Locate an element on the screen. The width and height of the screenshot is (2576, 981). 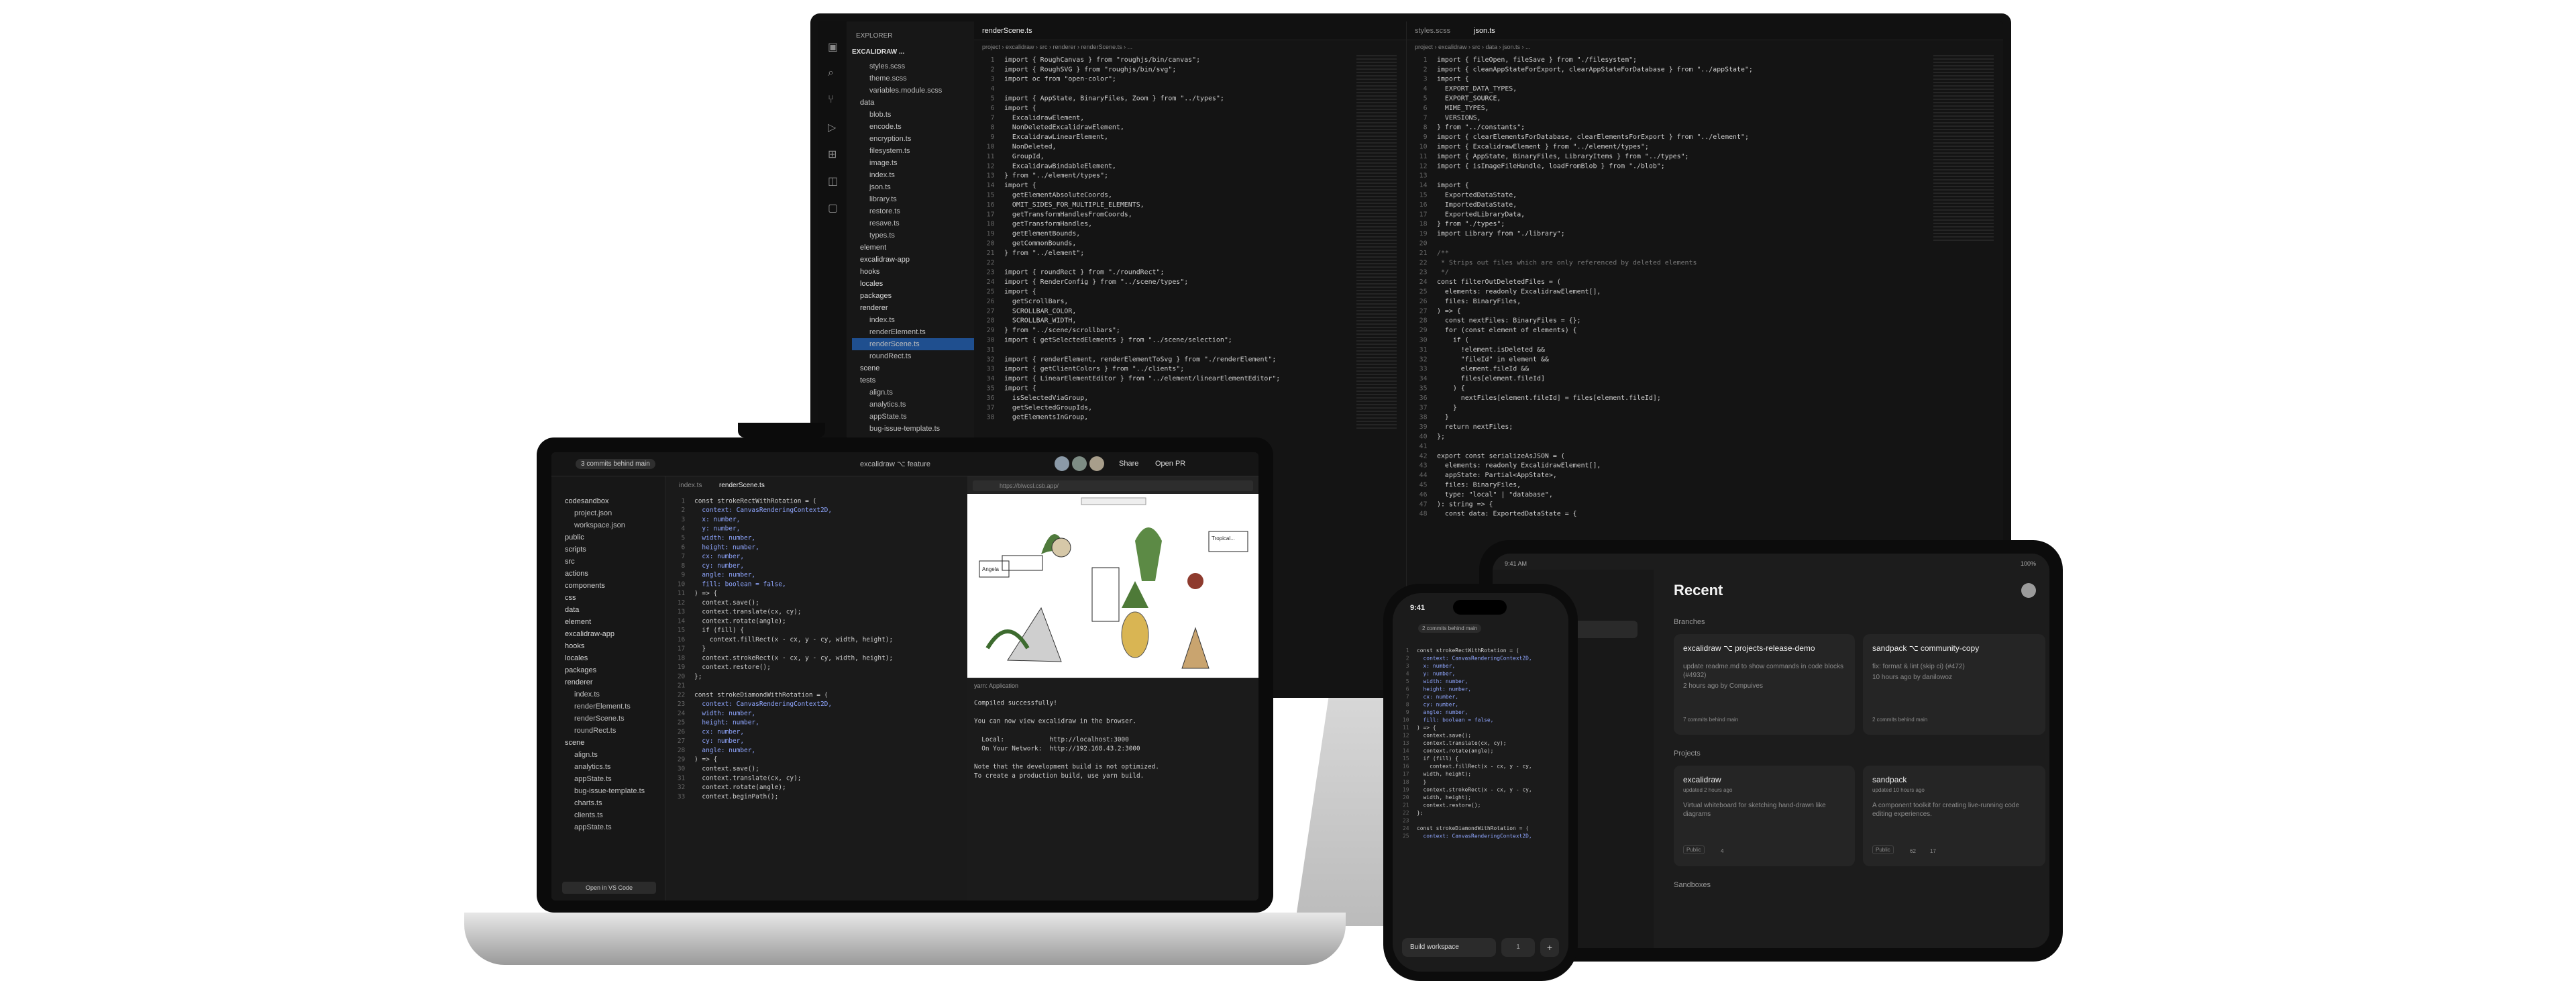
source-control-icon: ⑂ is located at coordinates (831, 100).